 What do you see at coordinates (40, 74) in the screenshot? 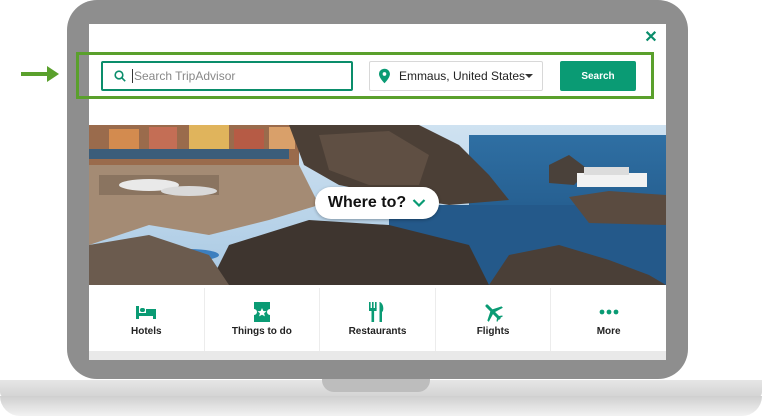
I see `pointer-arrow-icon` at bounding box center [40, 74].